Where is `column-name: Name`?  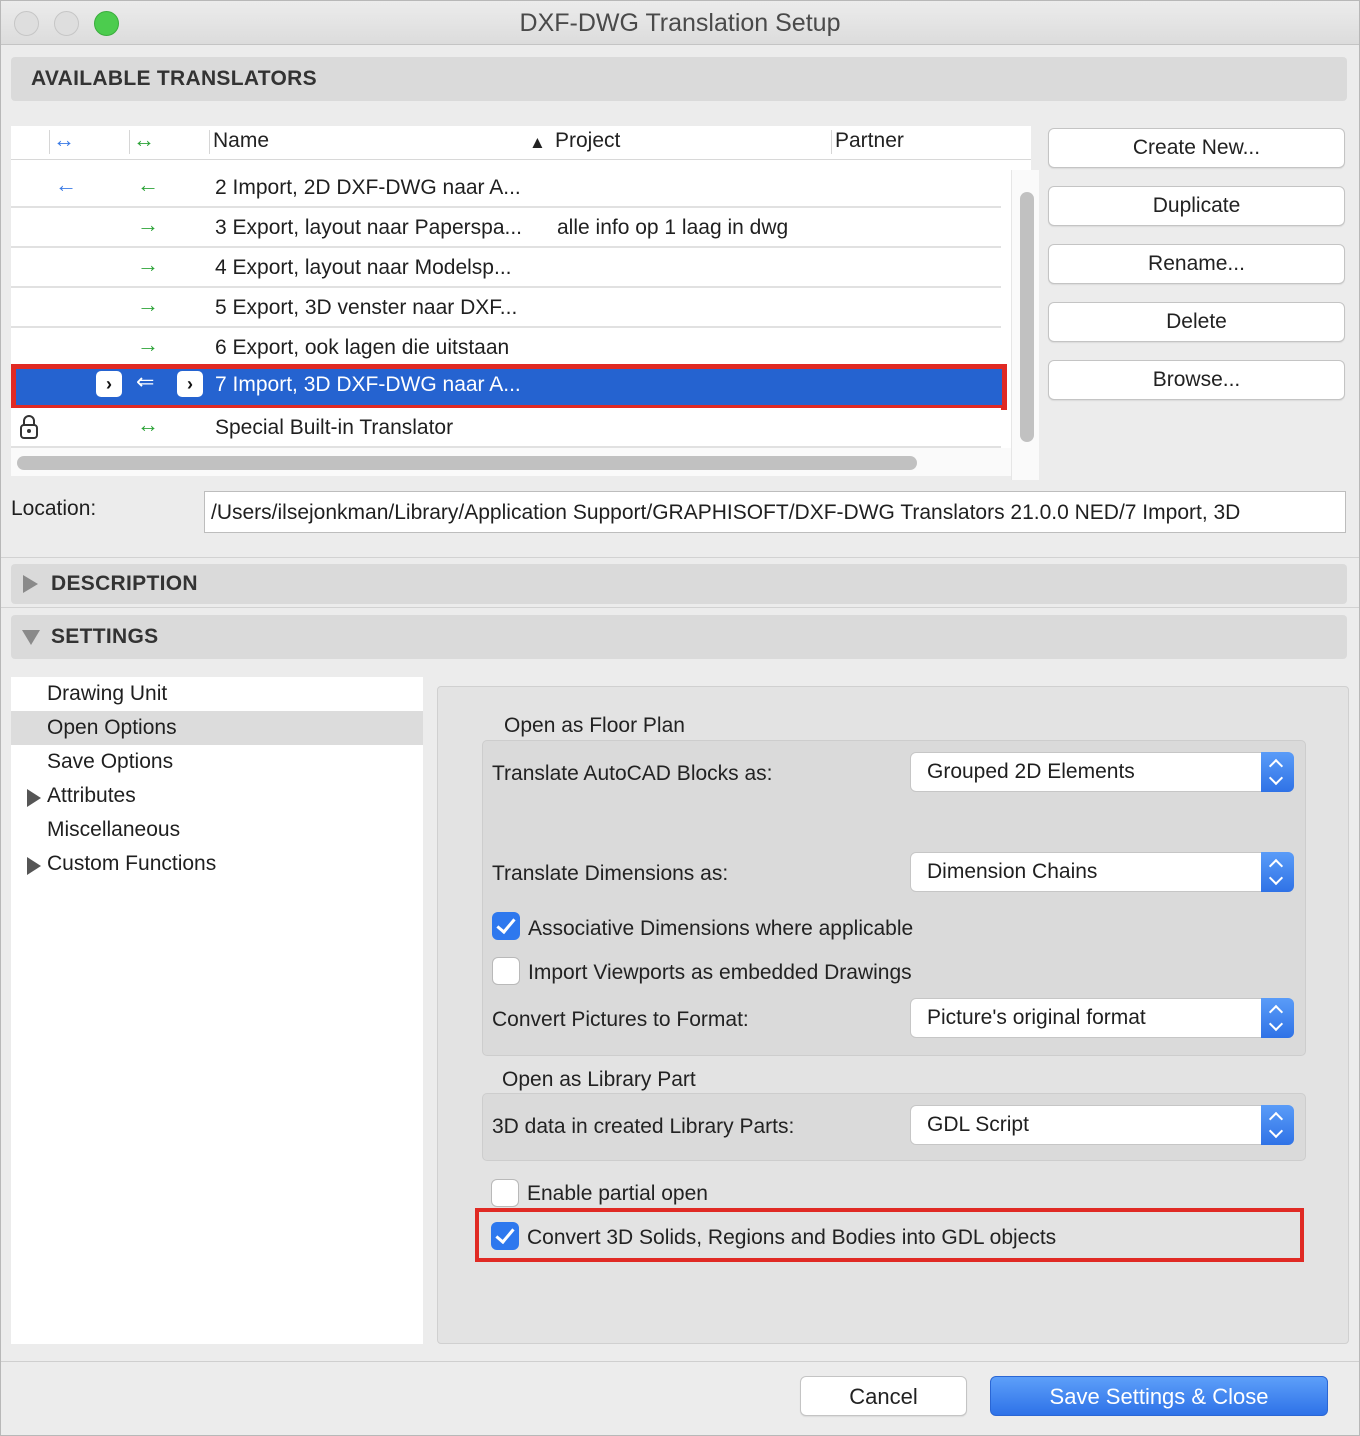
column-name: Name is located at coordinates (241, 141).